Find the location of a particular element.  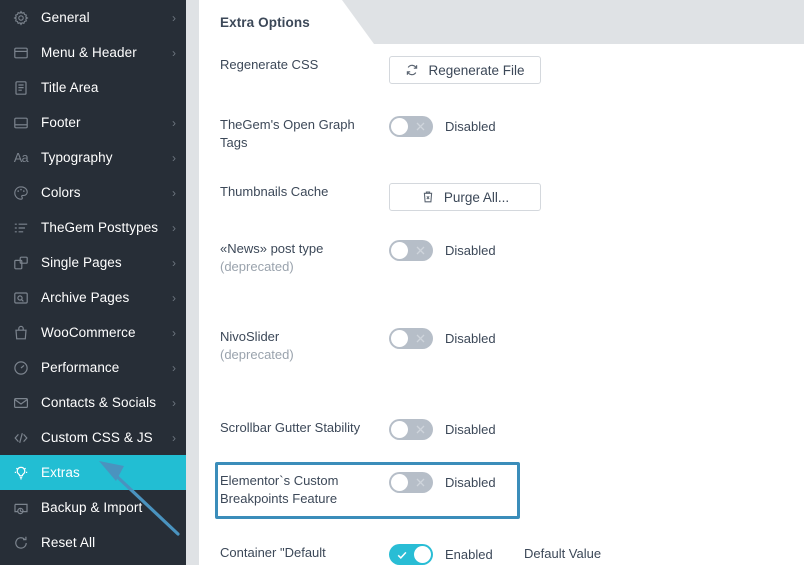

option-label-nivoslider: NivoSlider (deprecated) is located at coordinates (300, 346).